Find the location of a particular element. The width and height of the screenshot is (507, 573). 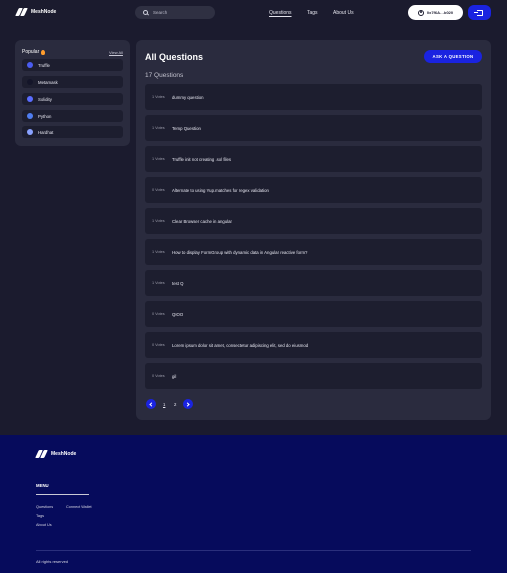

question-title: QIOO is located at coordinates (177, 314).